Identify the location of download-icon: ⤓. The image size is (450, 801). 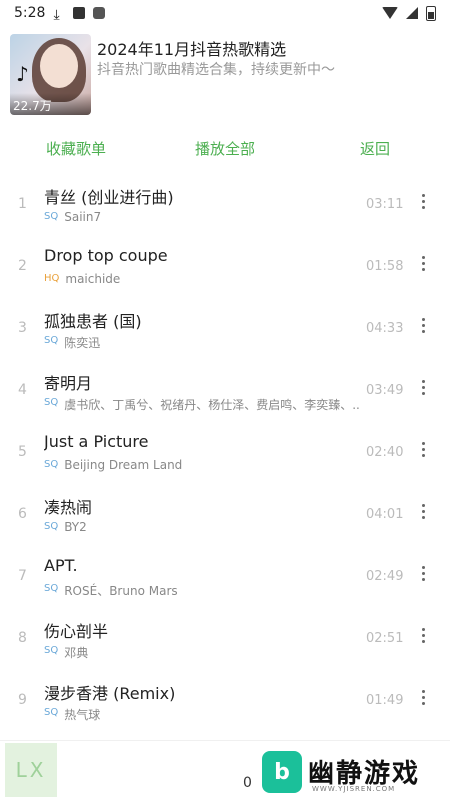
(56, 15).